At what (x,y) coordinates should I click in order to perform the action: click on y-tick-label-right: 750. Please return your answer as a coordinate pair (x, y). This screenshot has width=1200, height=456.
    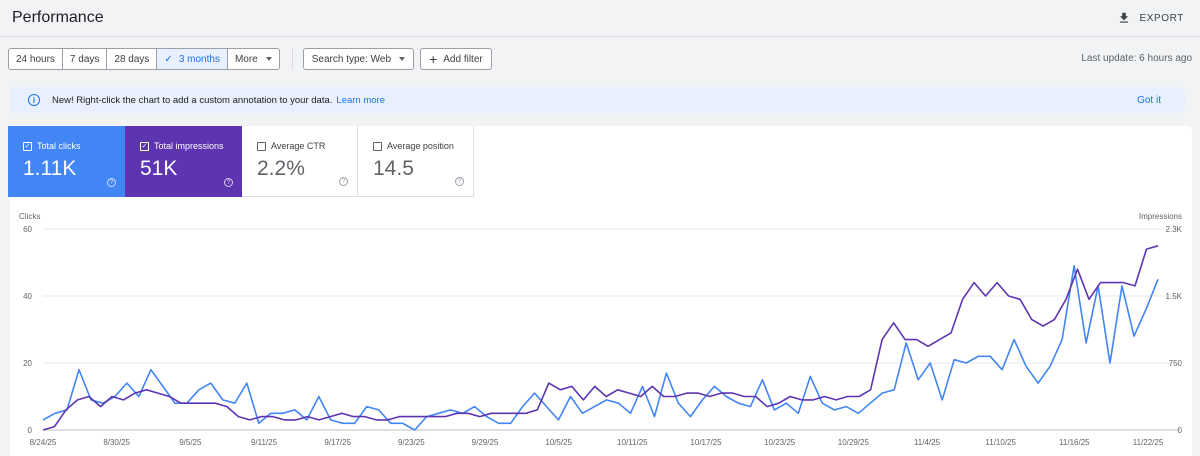
    Looking at the image, I should click on (1176, 363).